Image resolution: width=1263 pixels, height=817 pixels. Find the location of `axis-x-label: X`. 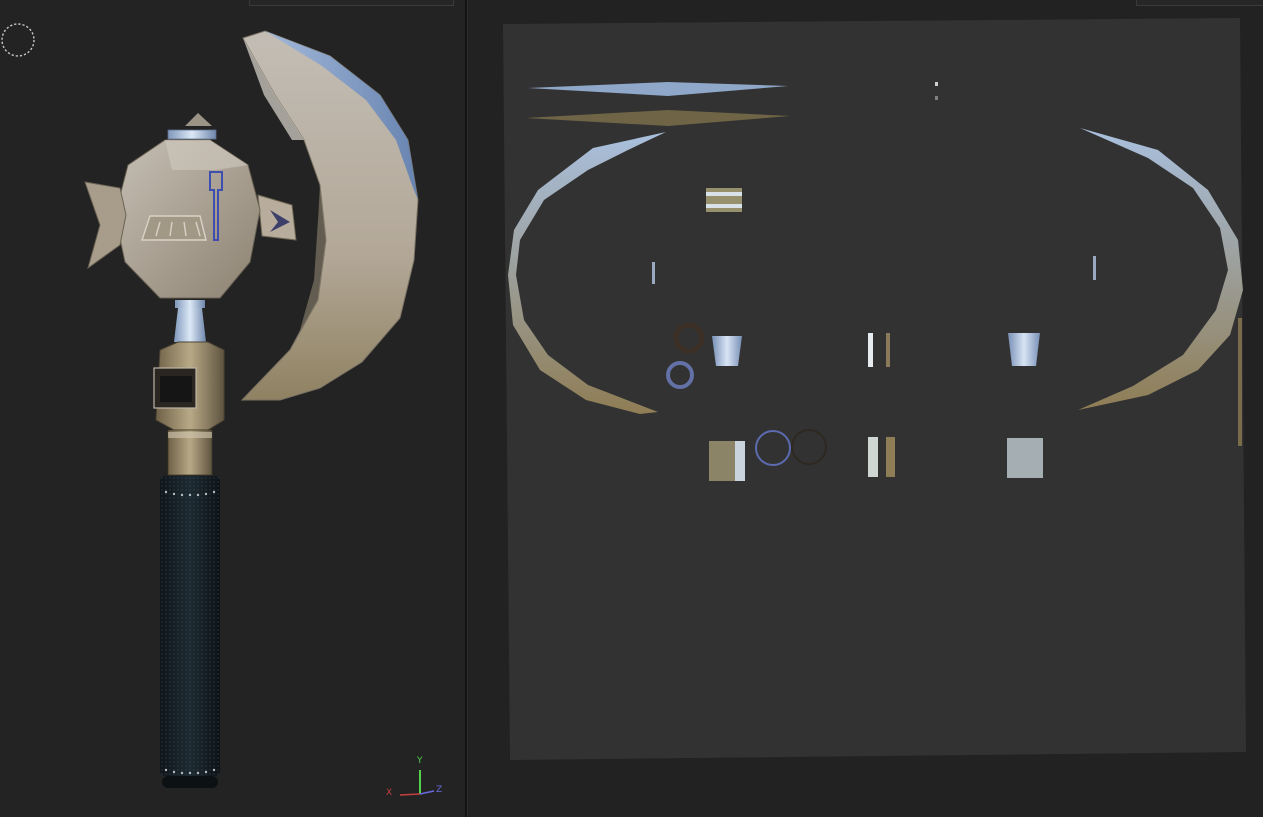

axis-x-label: X is located at coordinates (389, 793).